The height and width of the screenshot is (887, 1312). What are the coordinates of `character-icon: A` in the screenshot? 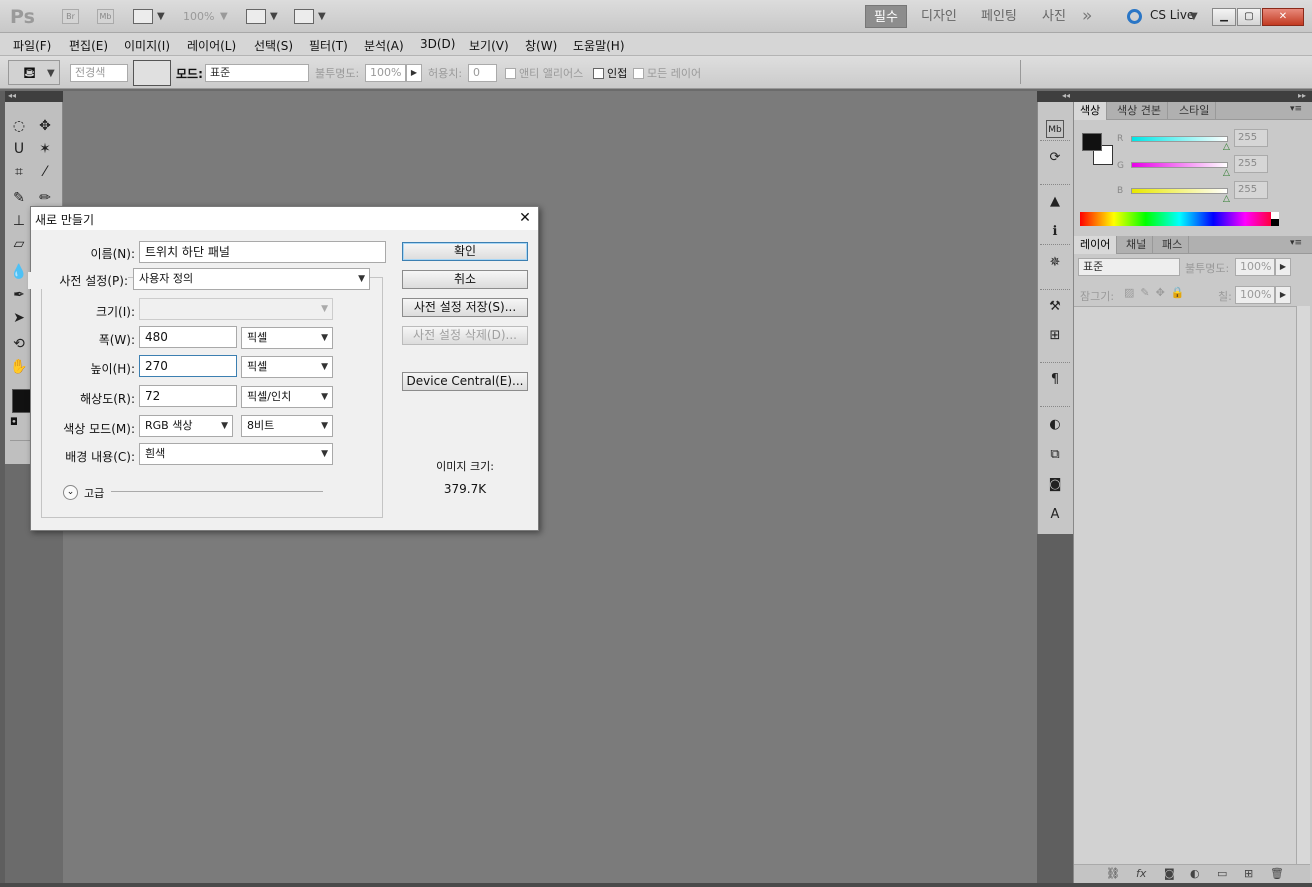 It's located at (1055, 515).